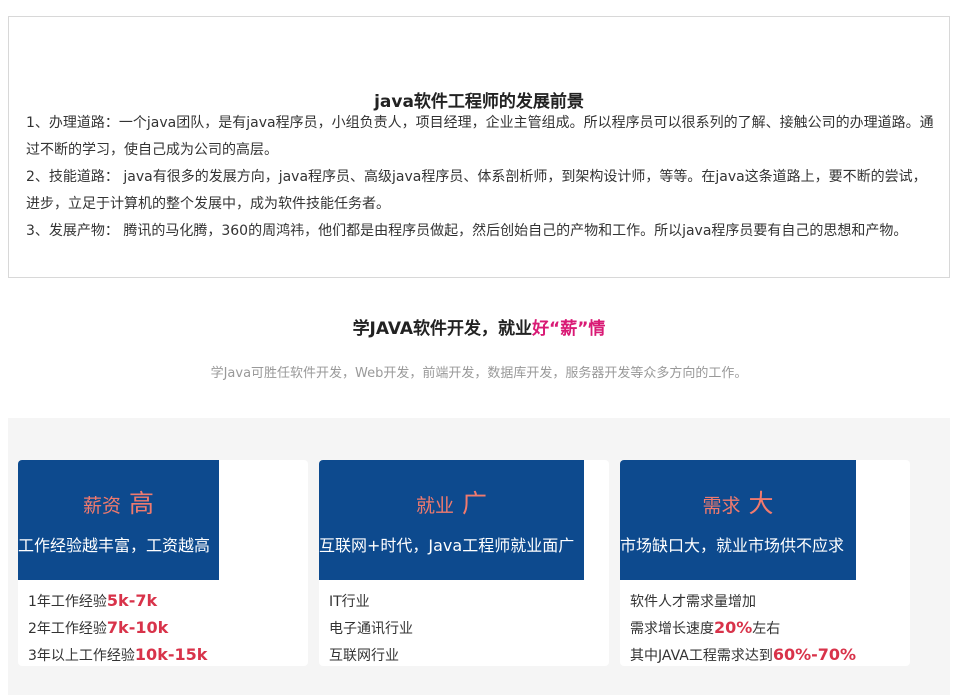 Image resolution: width=958 pixels, height=695 pixels. I want to click on list-item: 软件人才需求量增加, so click(743, 601).